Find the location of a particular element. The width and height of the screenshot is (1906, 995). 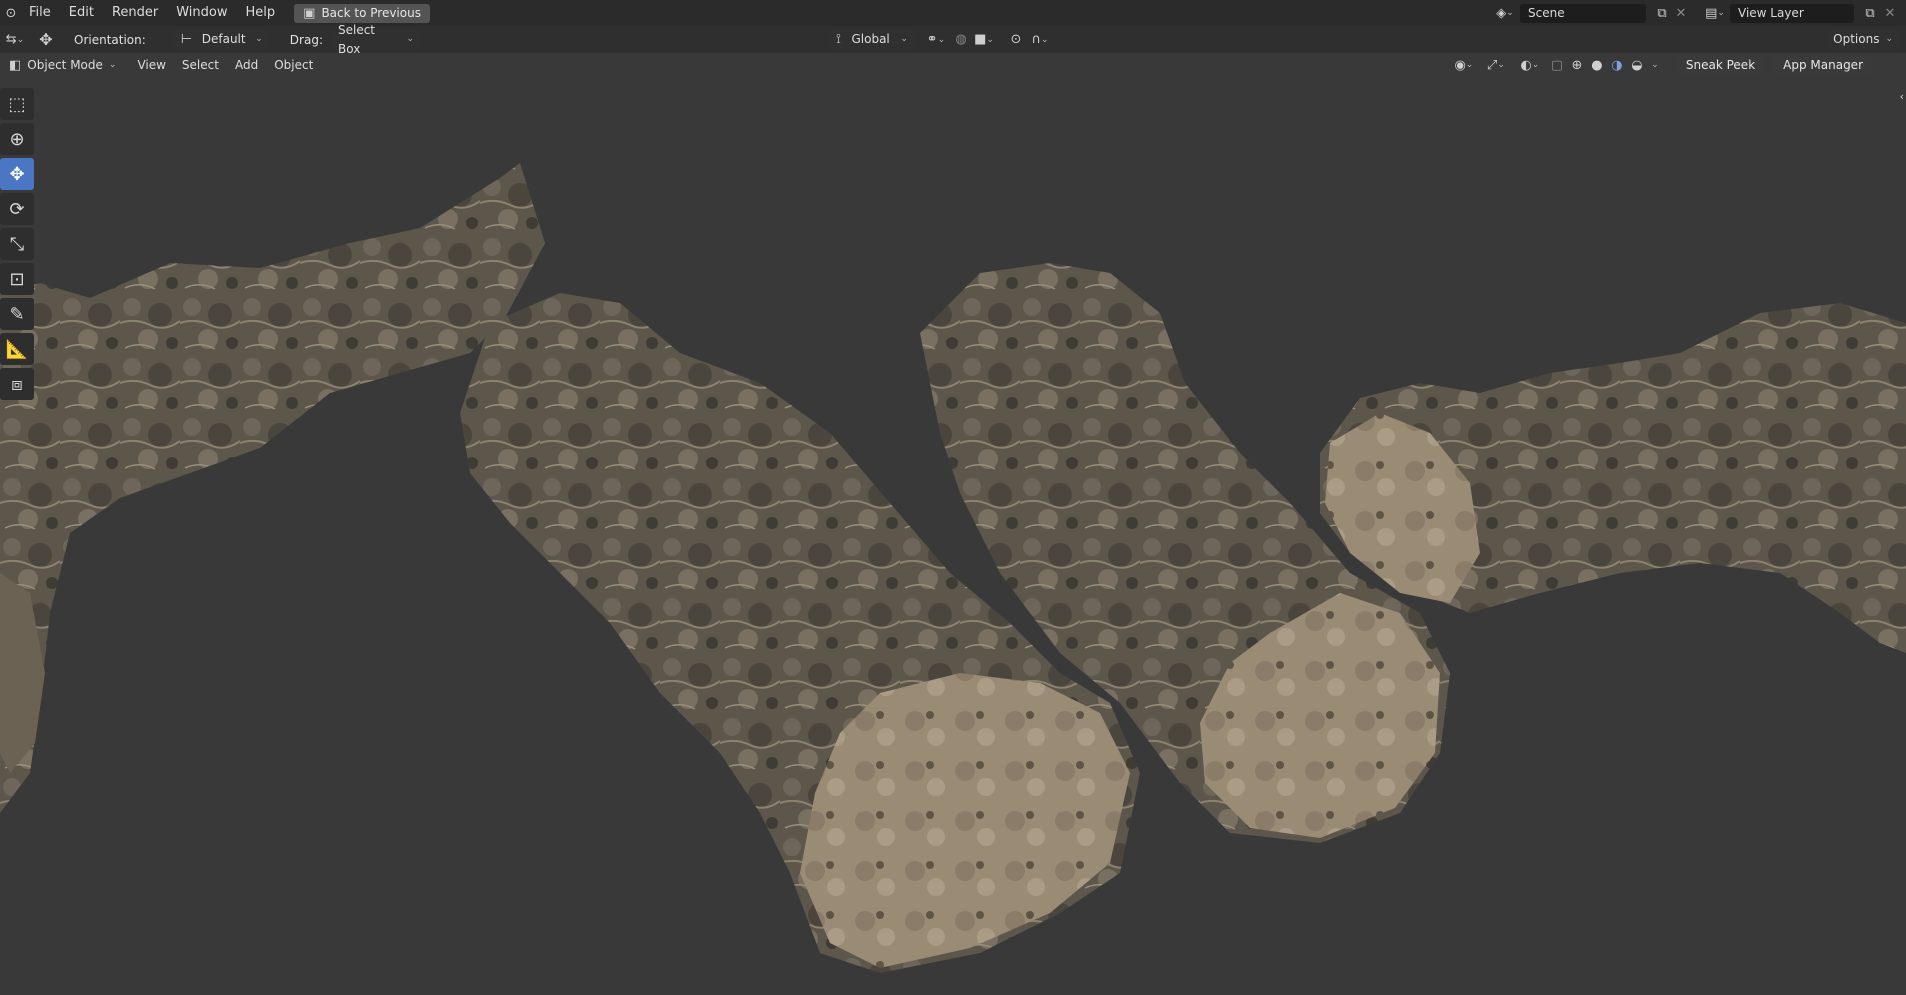

snap-target-icon: ■ ⌄ is located at coordinates (984, 39).